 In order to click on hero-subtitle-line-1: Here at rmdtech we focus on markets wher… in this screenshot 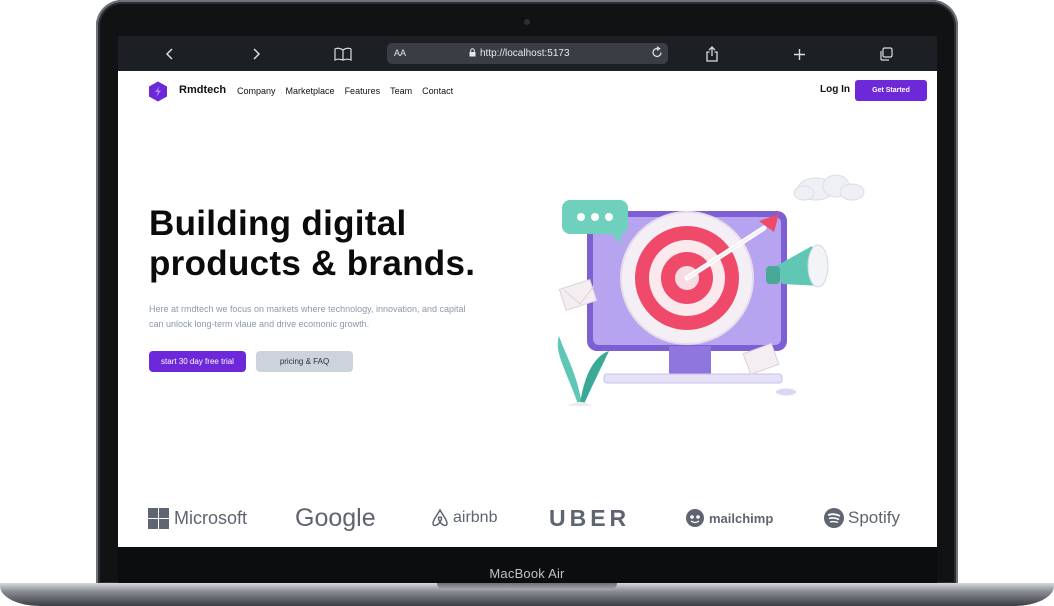, I will do `click(307, 309)`.